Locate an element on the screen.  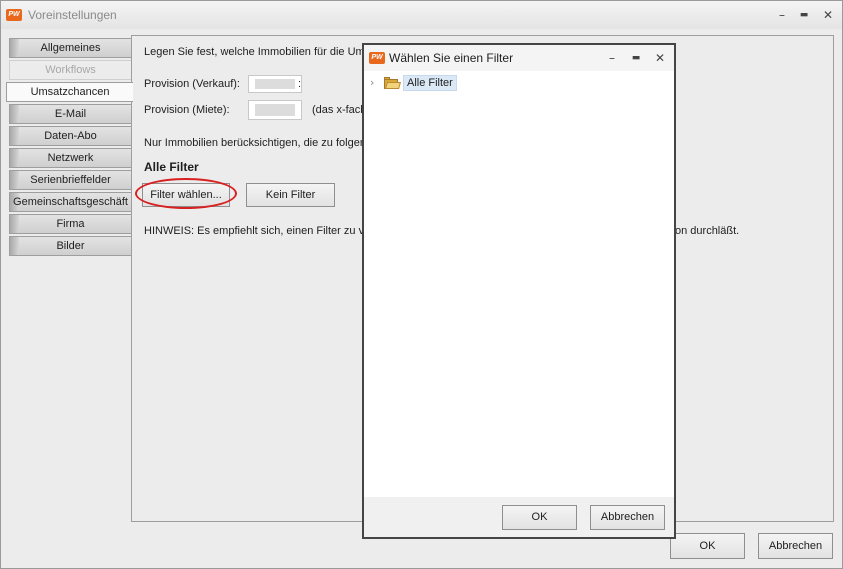
dialog-titlebar: PW Wählen Sie einen Filter – ▬ ✕ is located at coordinates (519, 58).